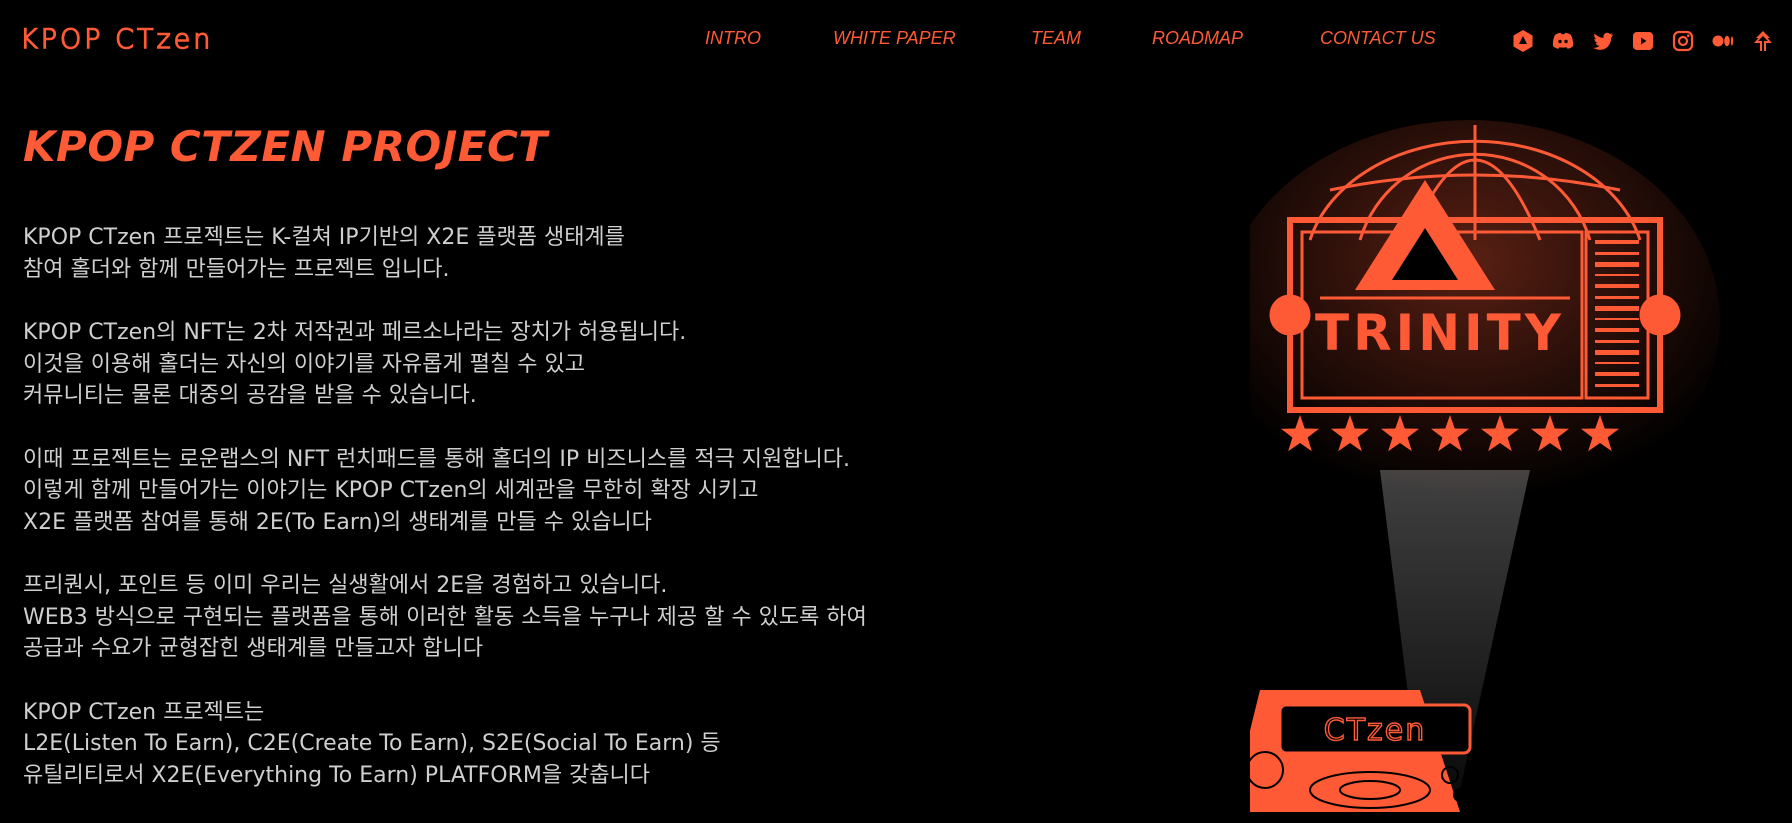 This screenshot has height=823, width=1792. I want to click on text-line: KPOP CTzen 프로젝트는, so click(144, 712).